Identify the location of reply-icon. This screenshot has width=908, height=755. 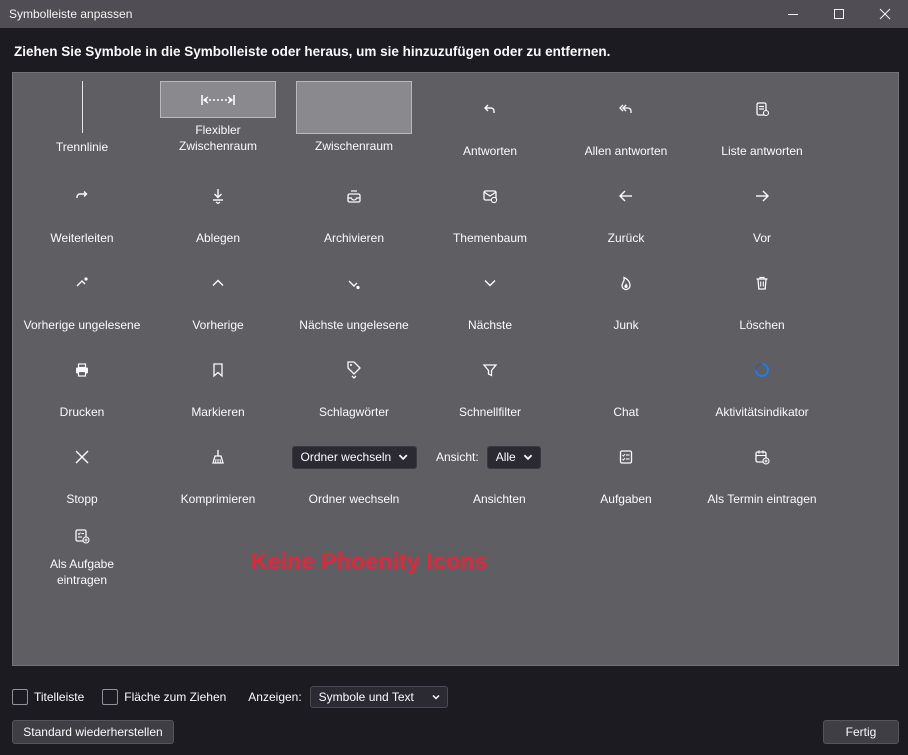
(489, 108).